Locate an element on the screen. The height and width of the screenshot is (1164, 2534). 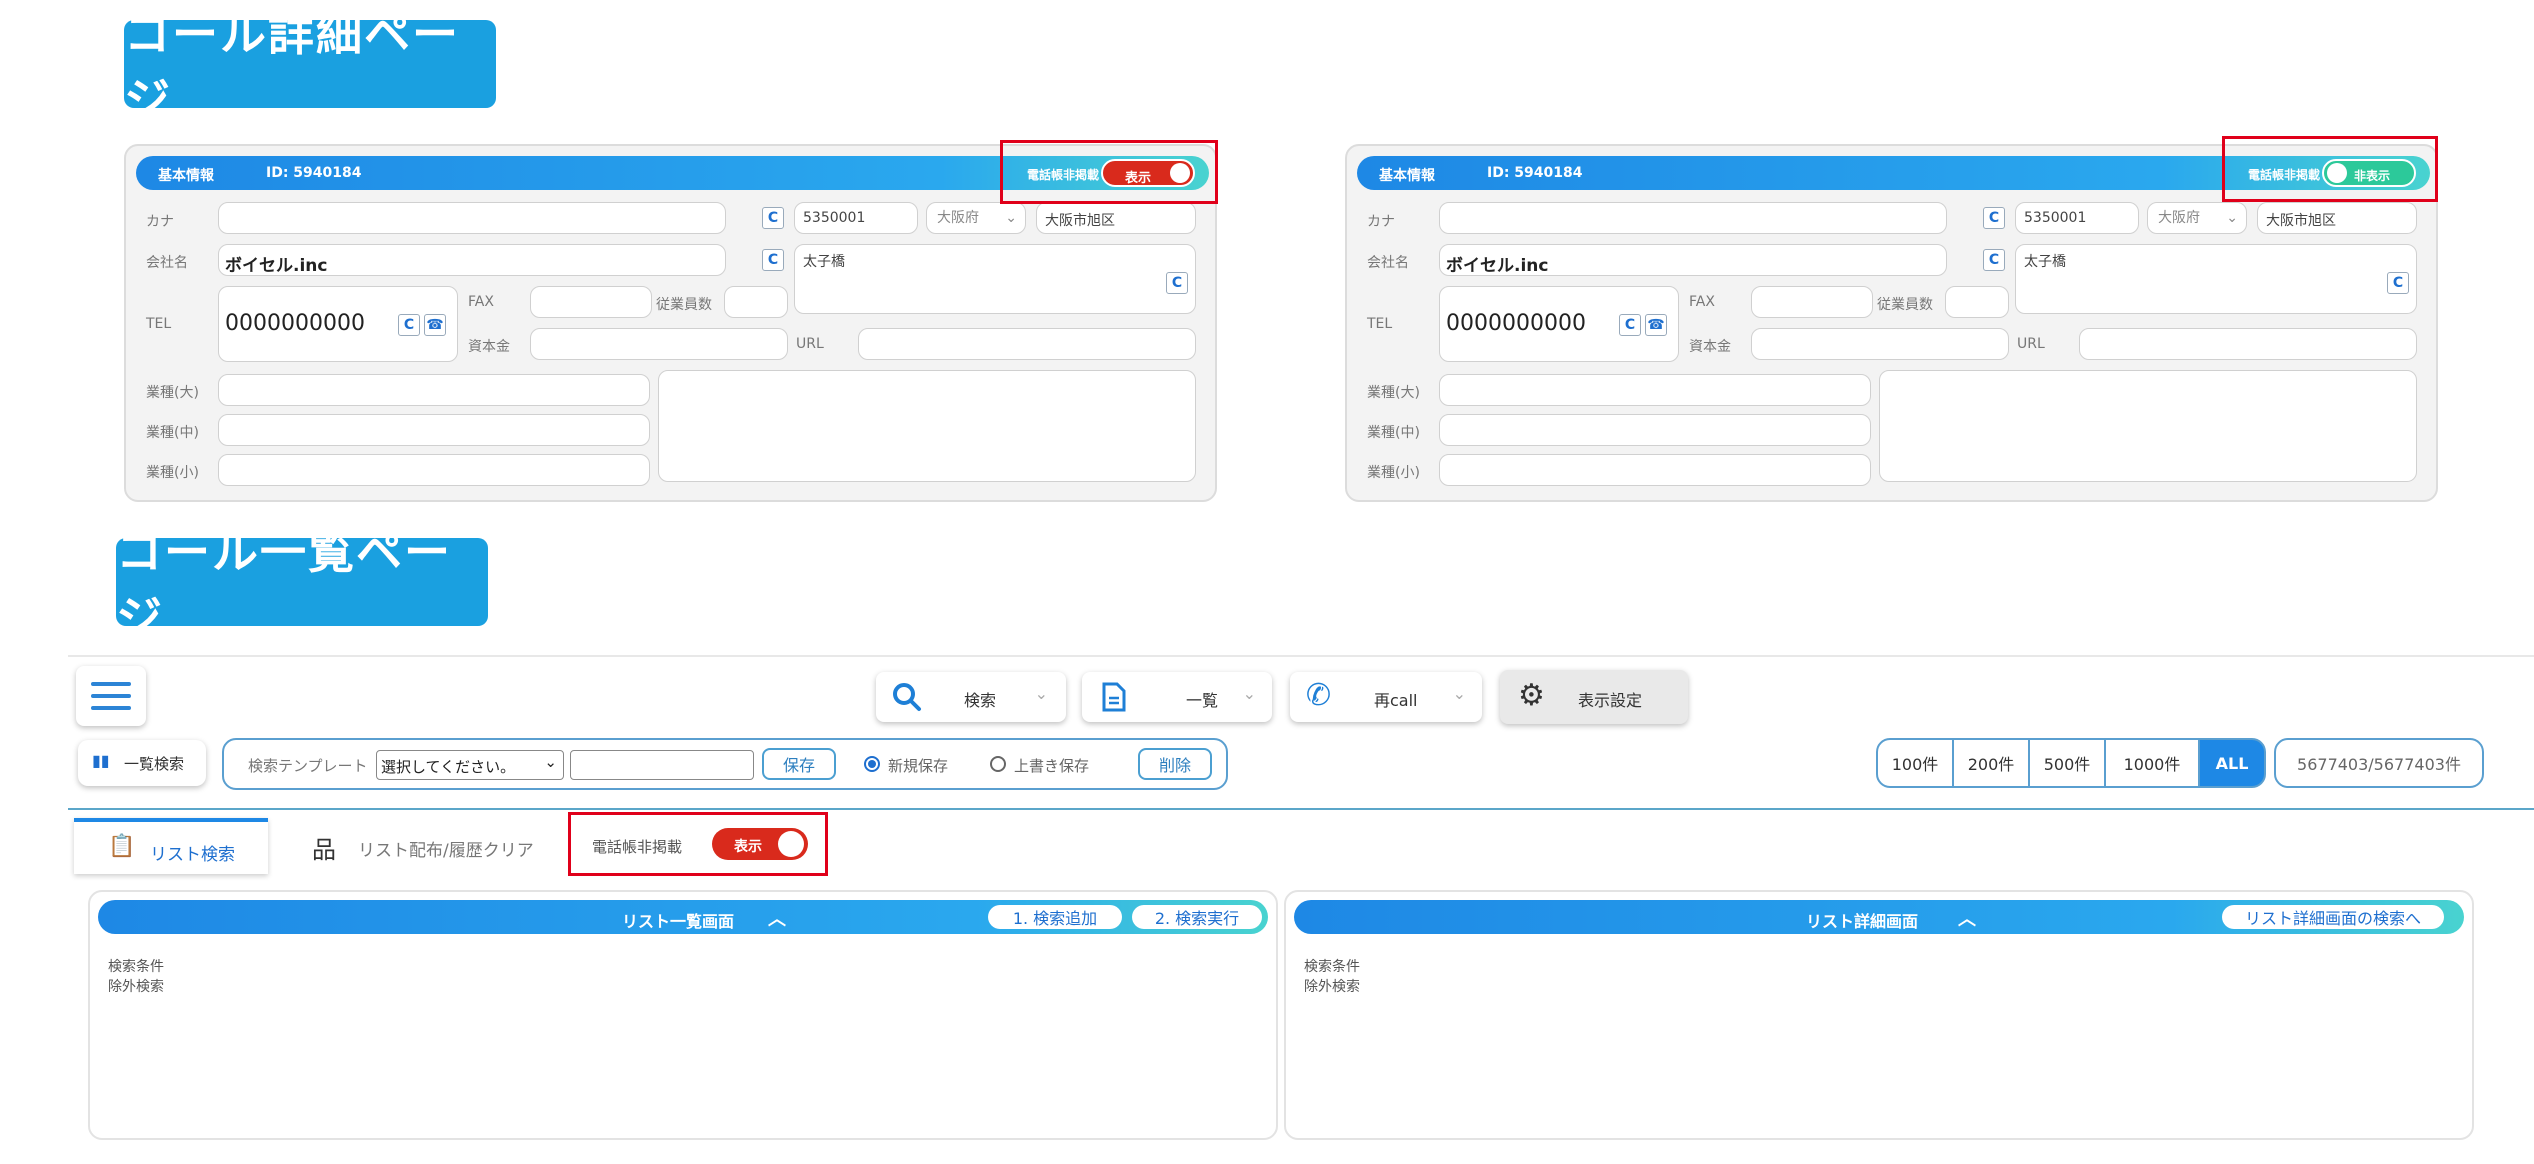
display-settings-button: ⚙ 表示設定 is located at coordinates (1594, 697).